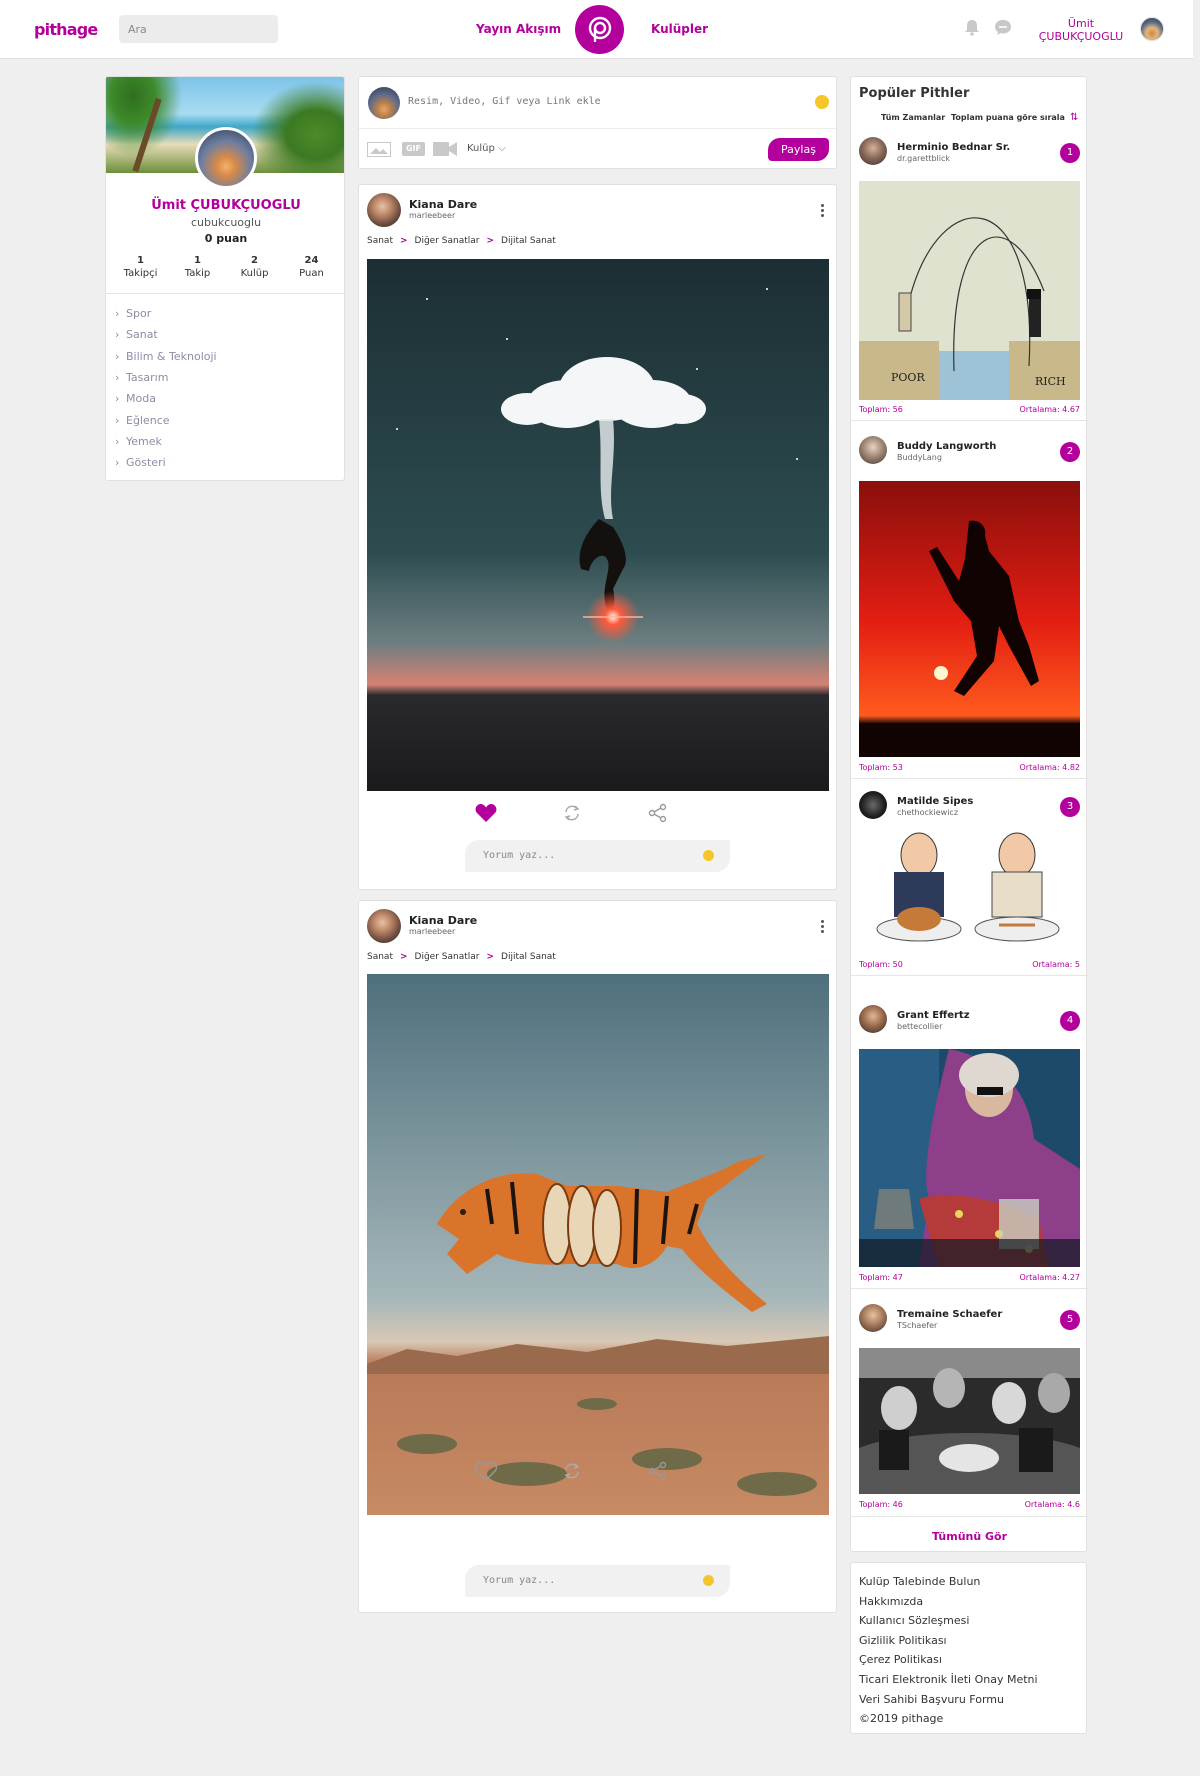 This screenshot has height=1776, width=1200. I want to click on sort-icon: ⇅, so click(1074, 117).